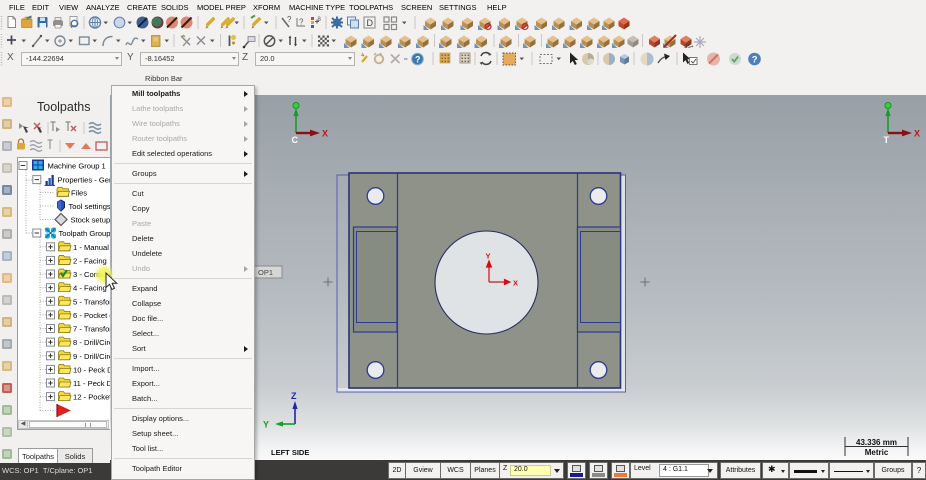 This screenshot has width=926, height=480. Describe the element at coordinates (83, 180) in the screenshot. I see `svg-text: Properties - Gener` at that location.